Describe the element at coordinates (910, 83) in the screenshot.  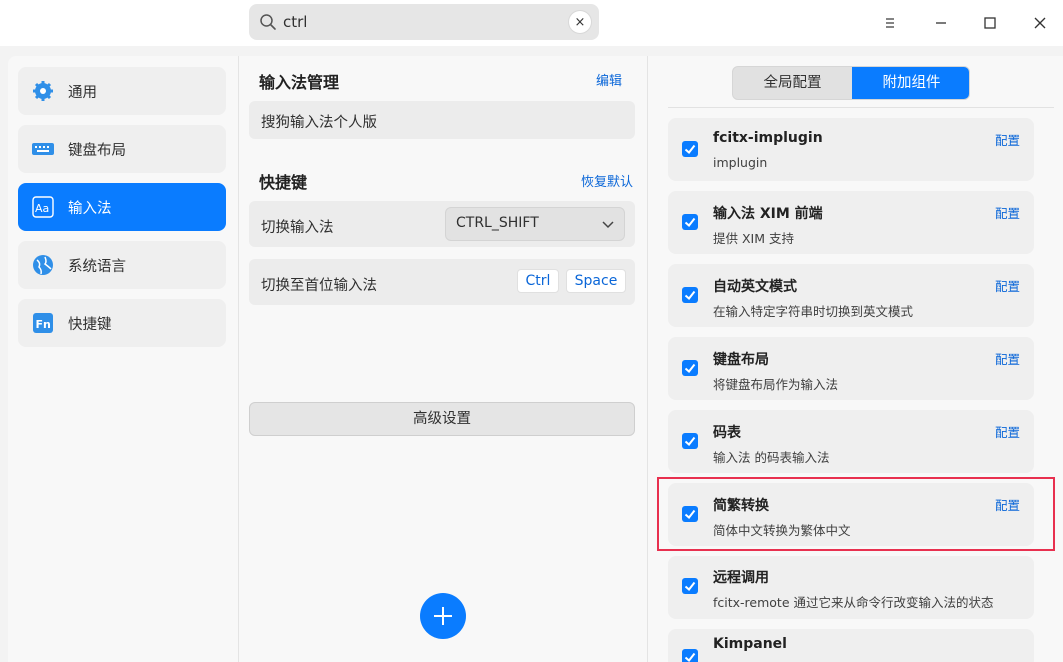
I see `tab-addons: 附加组件` at that location.